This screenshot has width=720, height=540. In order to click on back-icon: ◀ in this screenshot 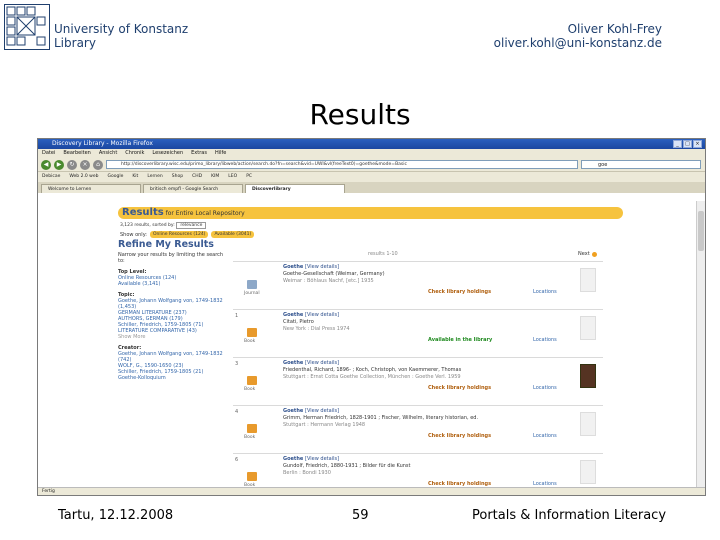, I will do `click(46, 164)`.